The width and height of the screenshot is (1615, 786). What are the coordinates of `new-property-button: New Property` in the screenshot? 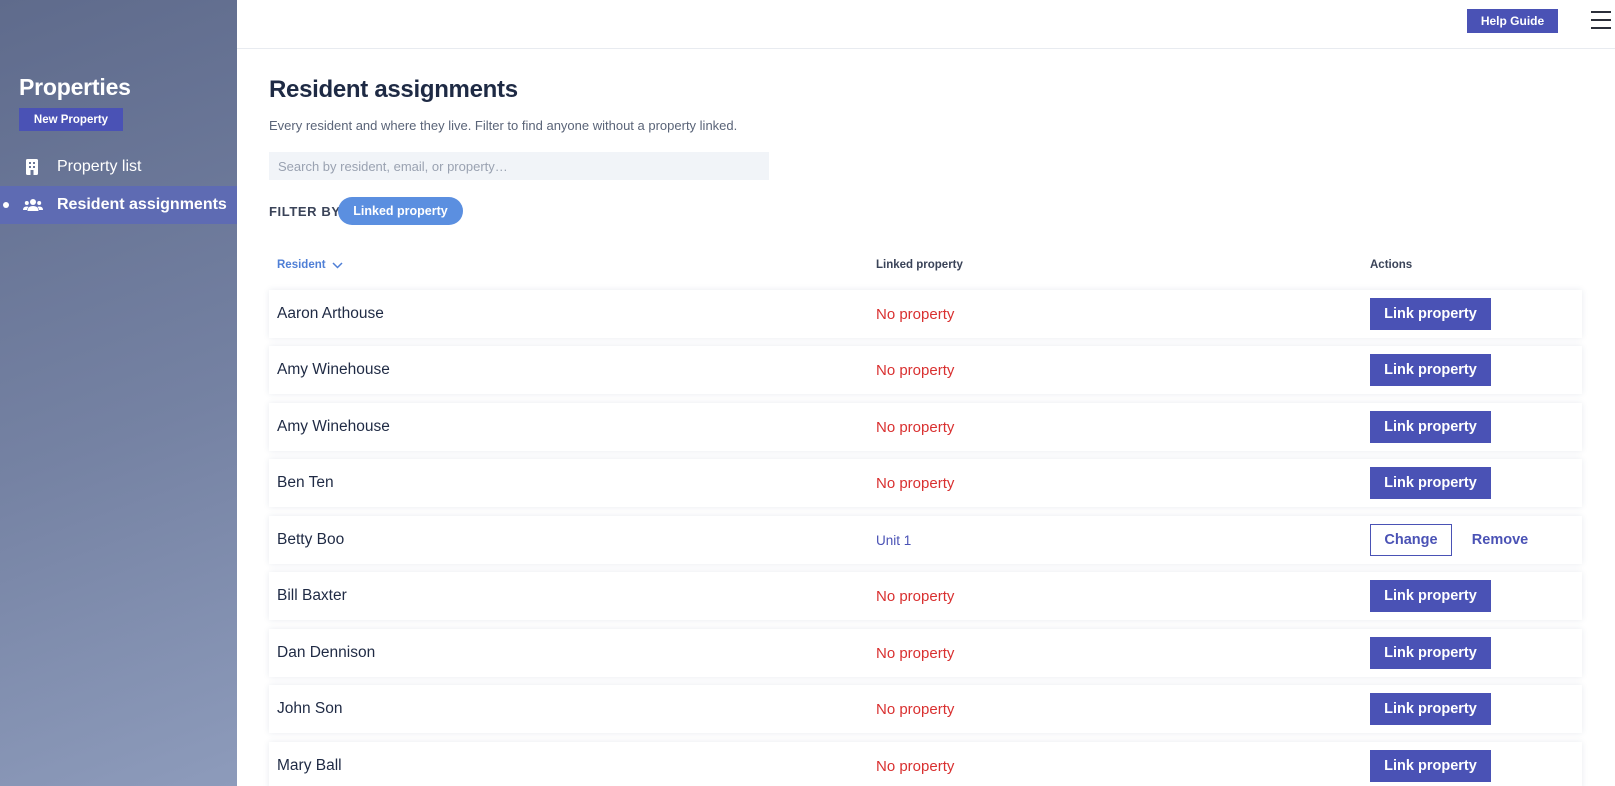 It's located at (71, 119).